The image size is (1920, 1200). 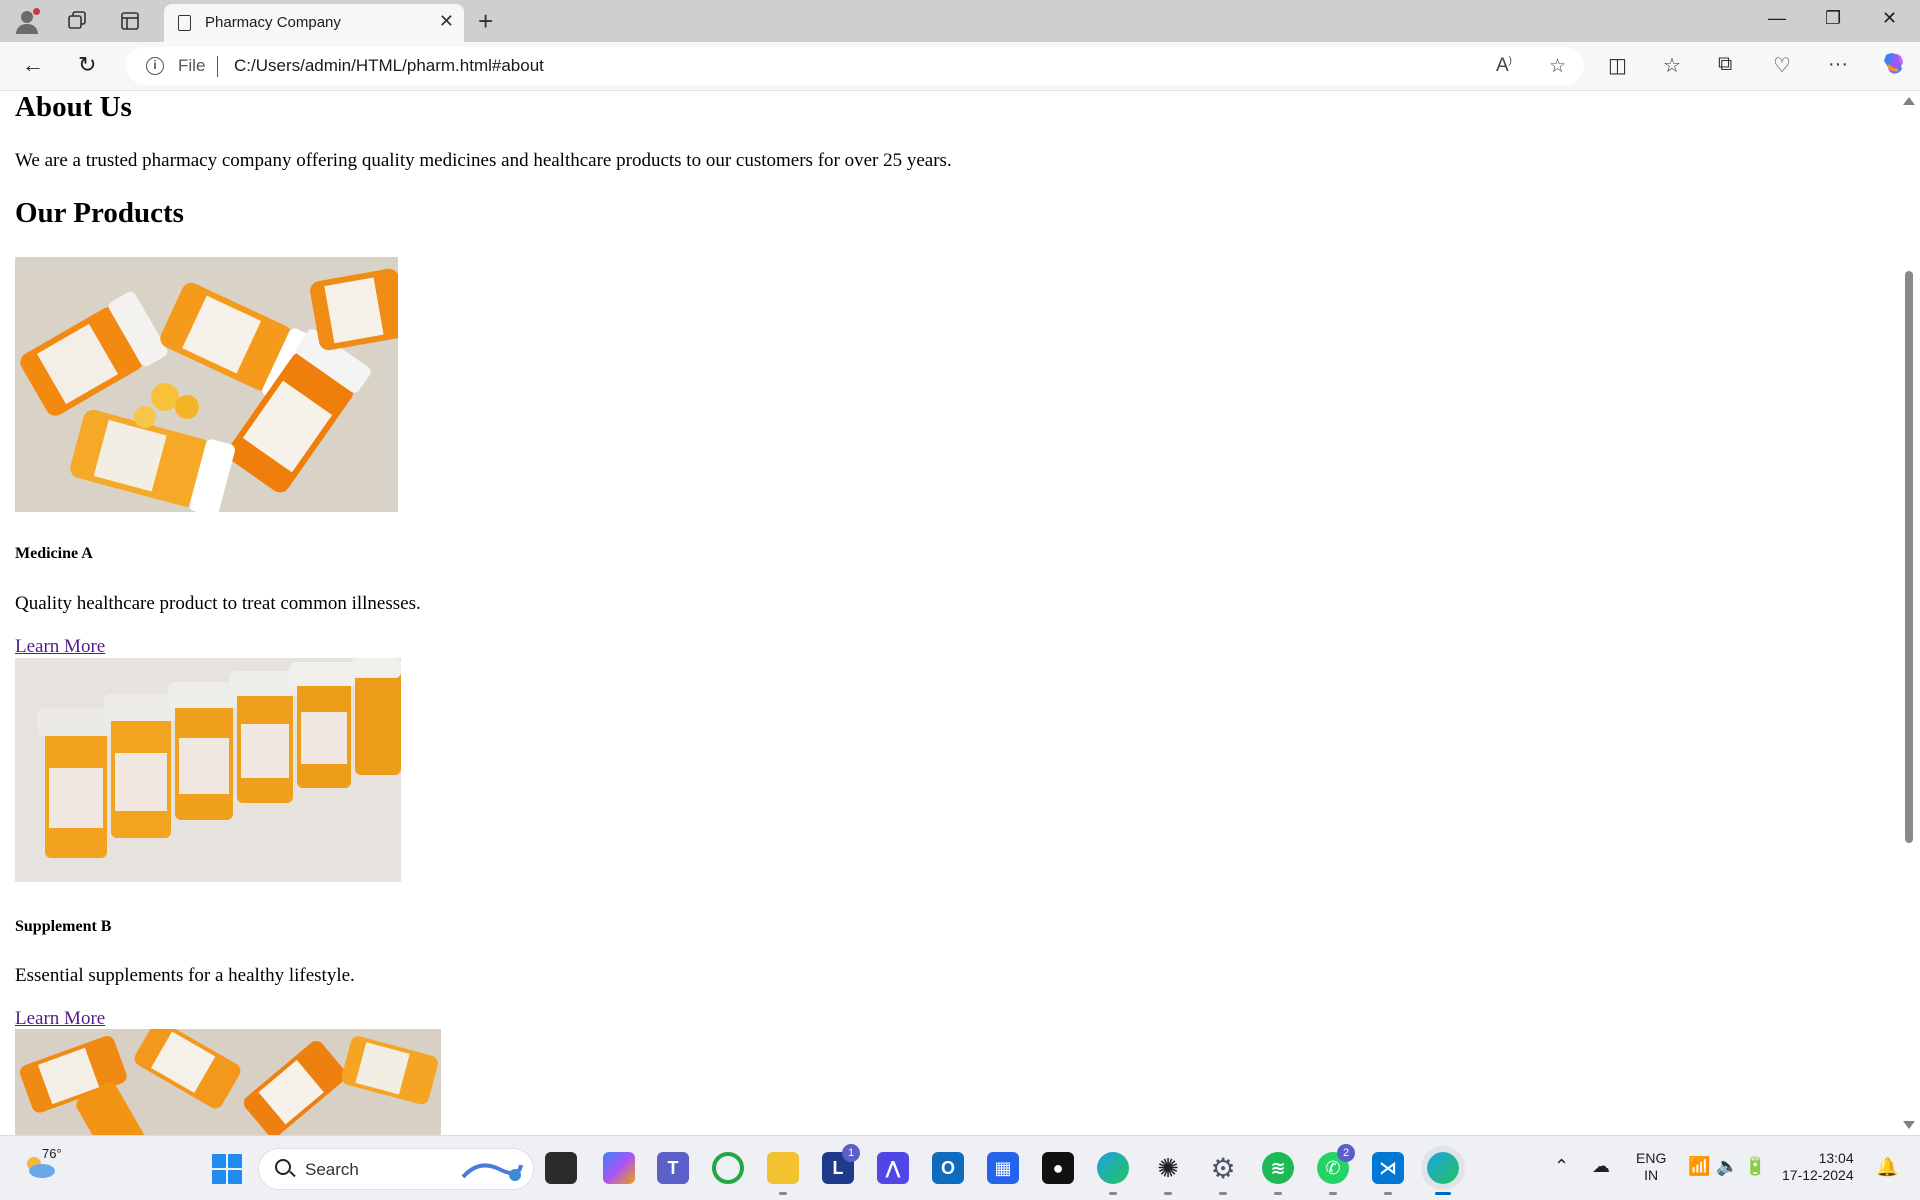 What do you see at coordinates (63, 926) in the screenshot?
I see `product-name-supplement-b: Supplement B` at bounding box center [63, 926].